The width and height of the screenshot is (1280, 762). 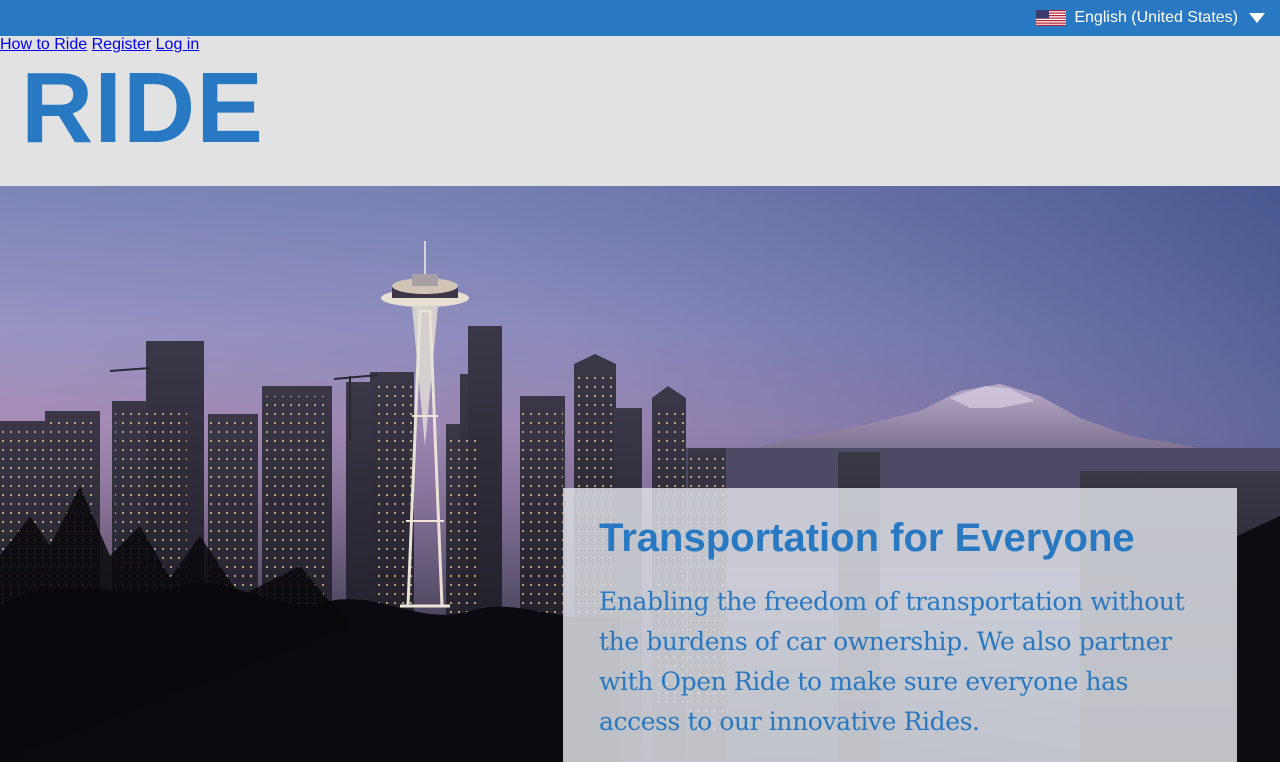 What do you see at coordinates (640, 18) in the screenshot?
I see `top-bar: English (United States)` at bounding box center [640, 18].